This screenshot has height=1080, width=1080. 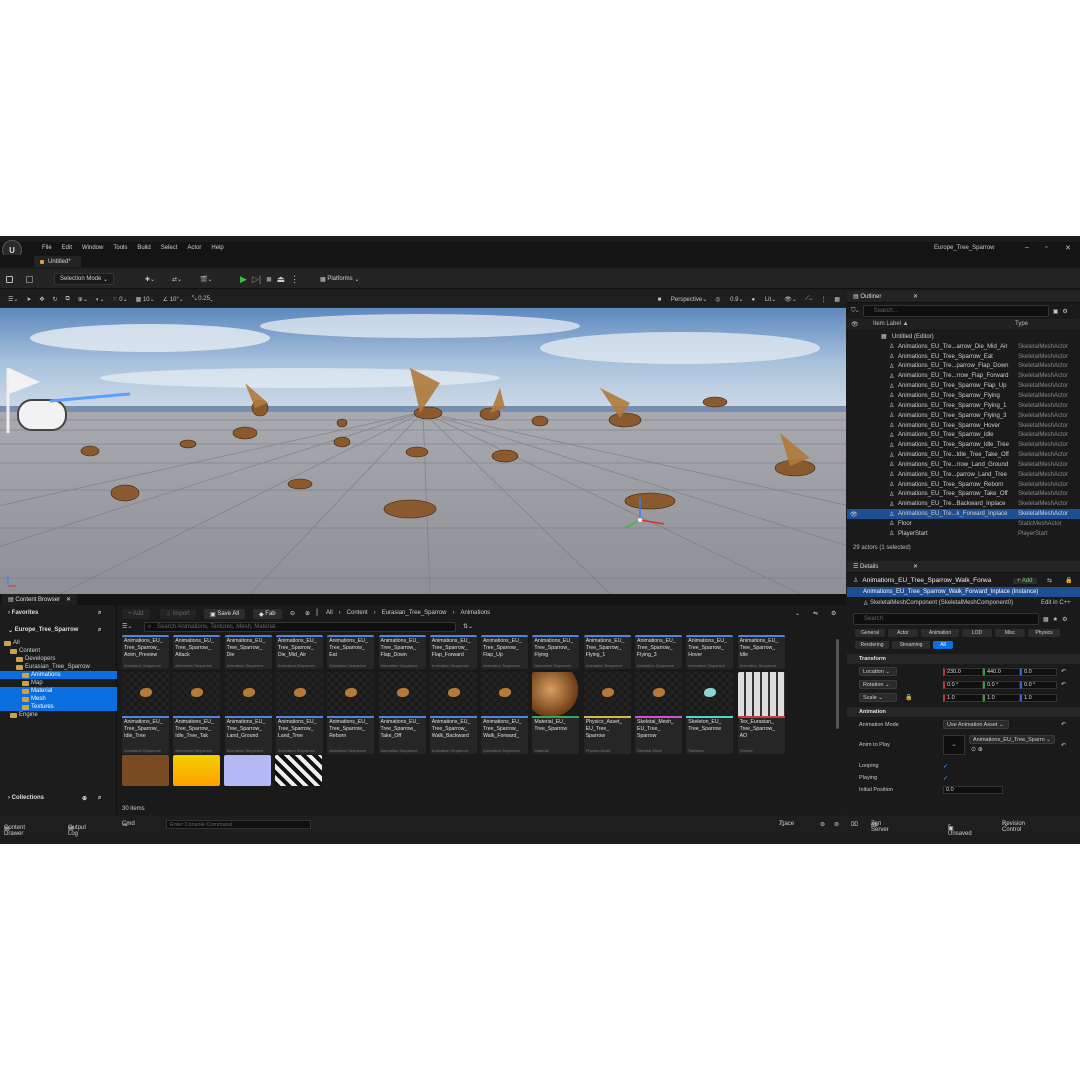 What do you see at coordinates (963, 697) in the screenshot?
I see `scale-x: 1.0` at bounding box center [963, 697].